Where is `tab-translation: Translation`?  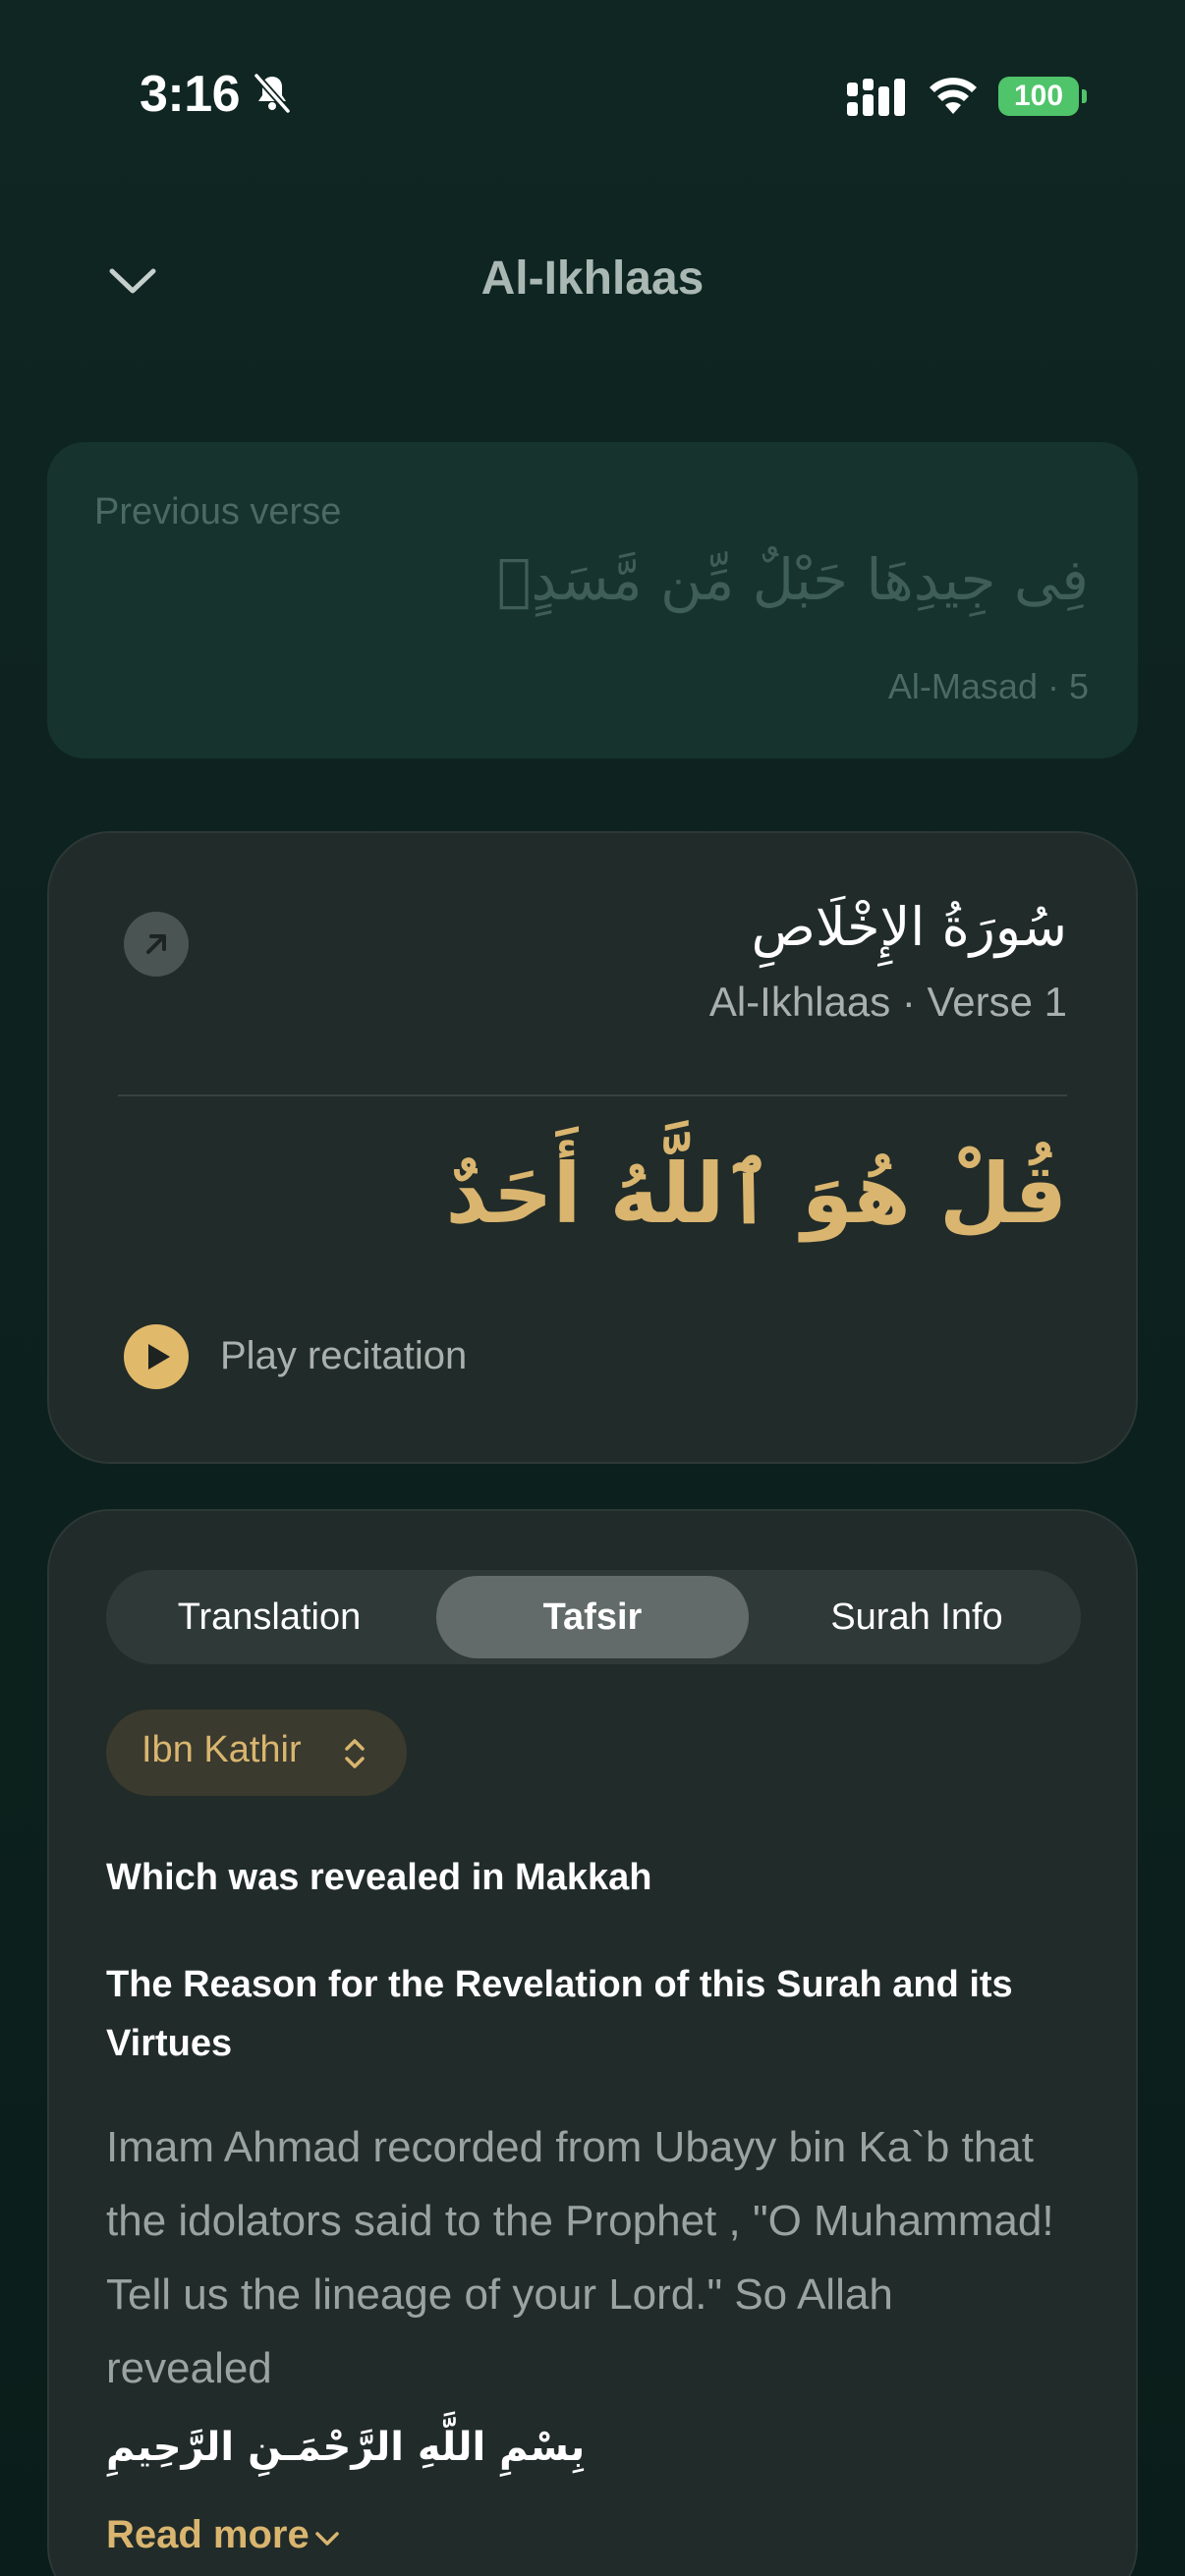
tab-translation: Translation is located at coordinates (269, 1617).